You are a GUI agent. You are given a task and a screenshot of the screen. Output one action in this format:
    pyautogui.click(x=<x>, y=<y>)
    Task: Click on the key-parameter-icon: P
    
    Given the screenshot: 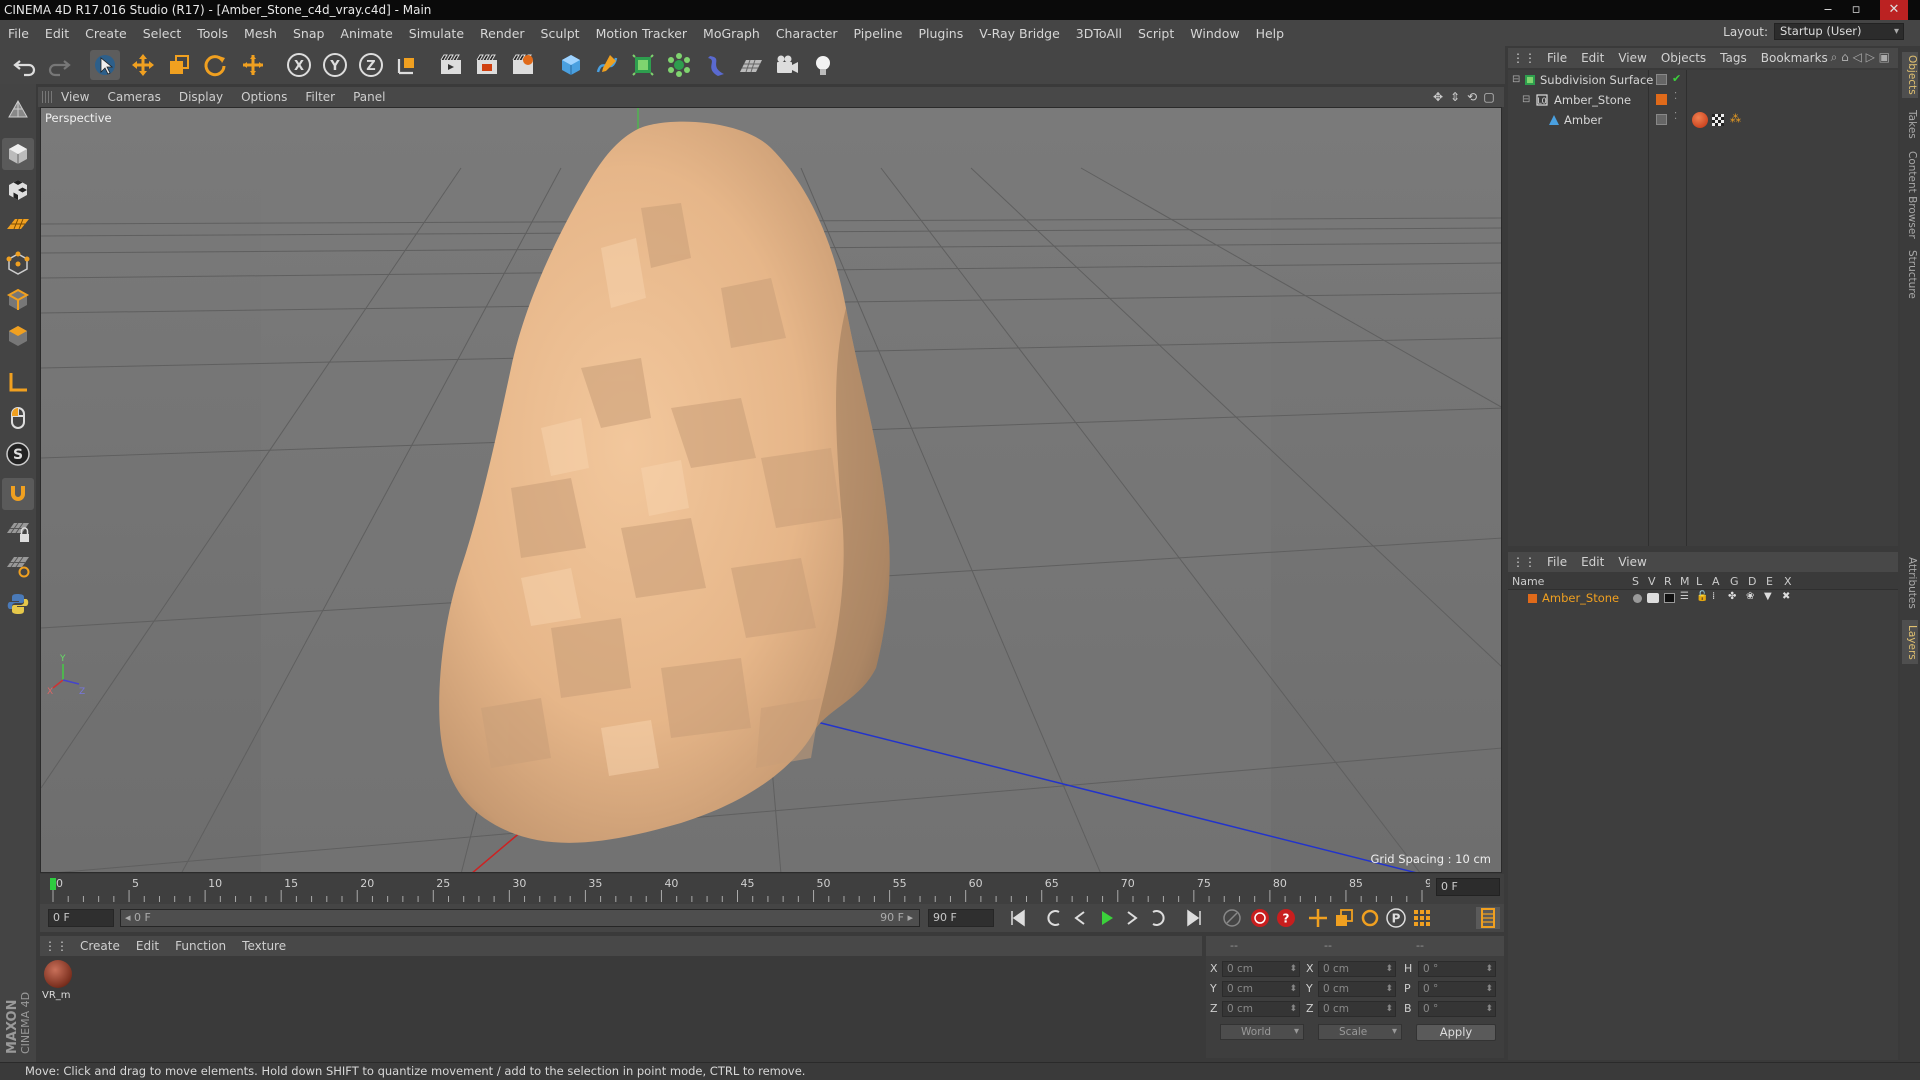 What is the action you would take?
    pyautogui.click(x=1396, y=918)
    